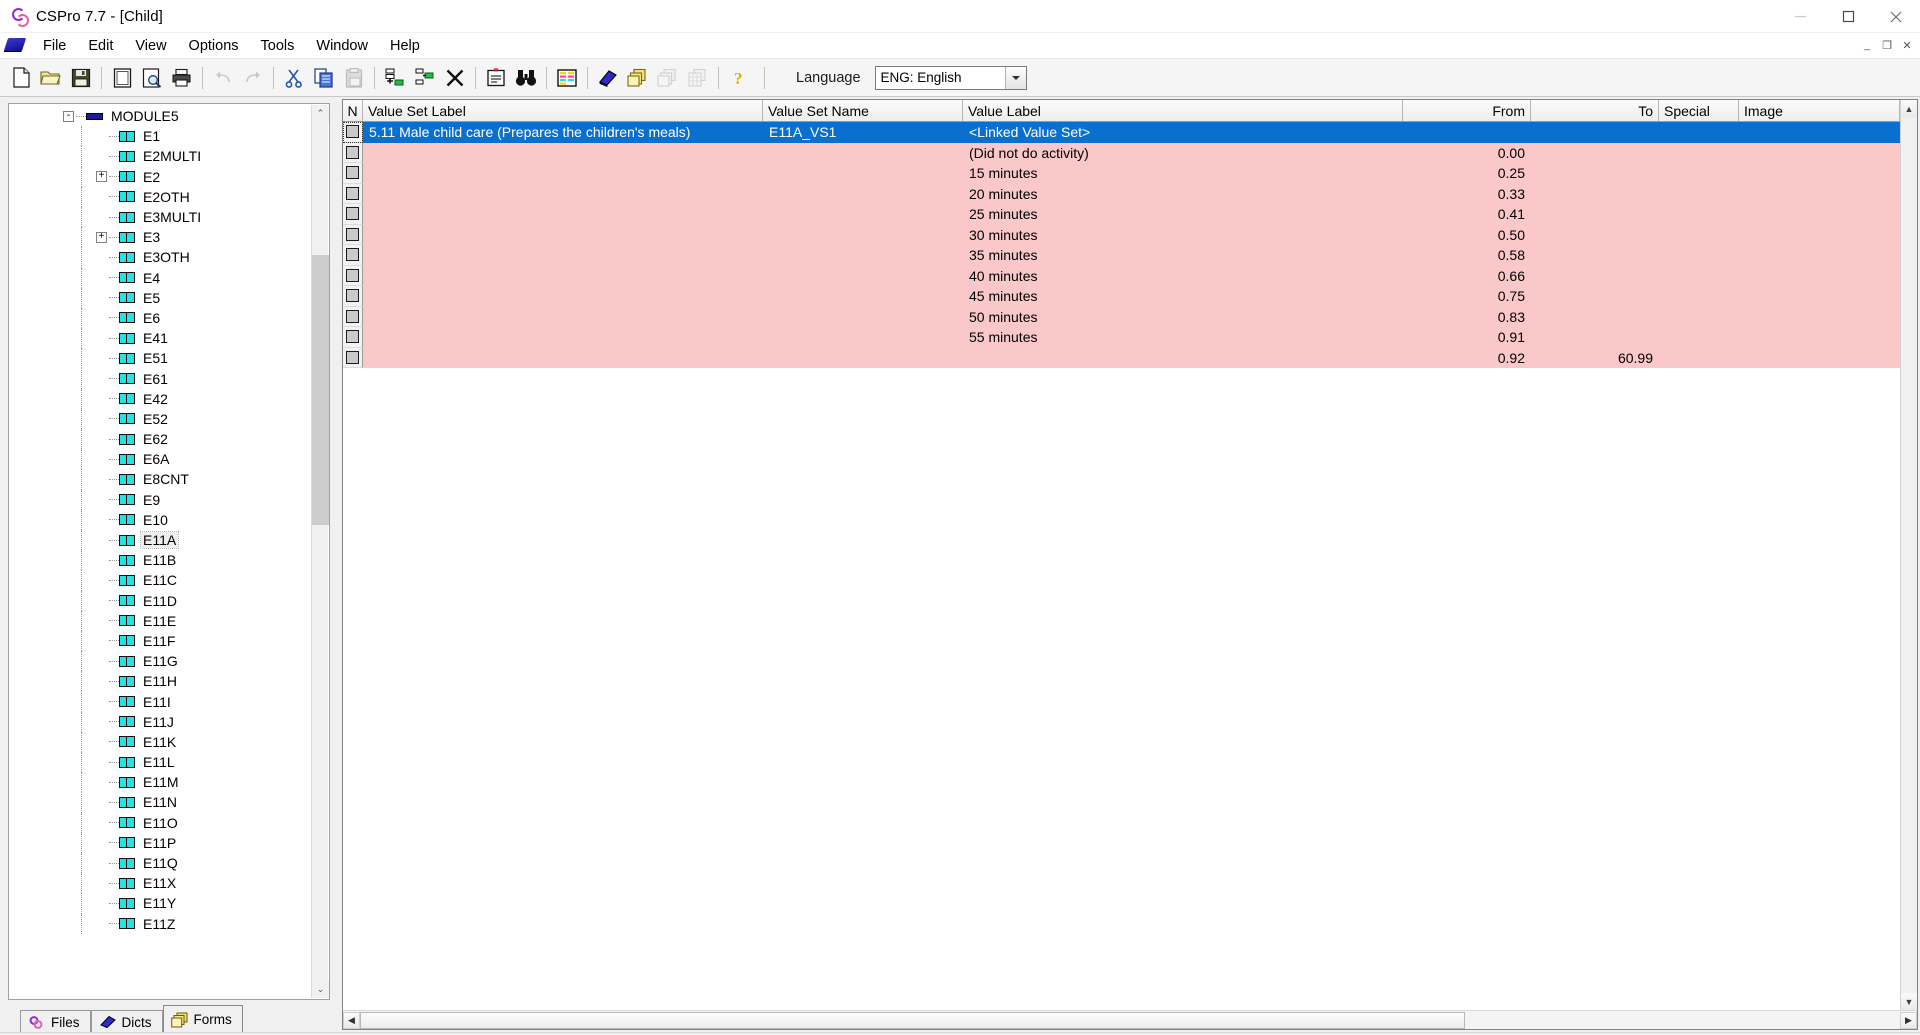  Describe the element at coordinates (161, 923) in the screenshot. I see `tree-node-e11z: E11Z` at that location.